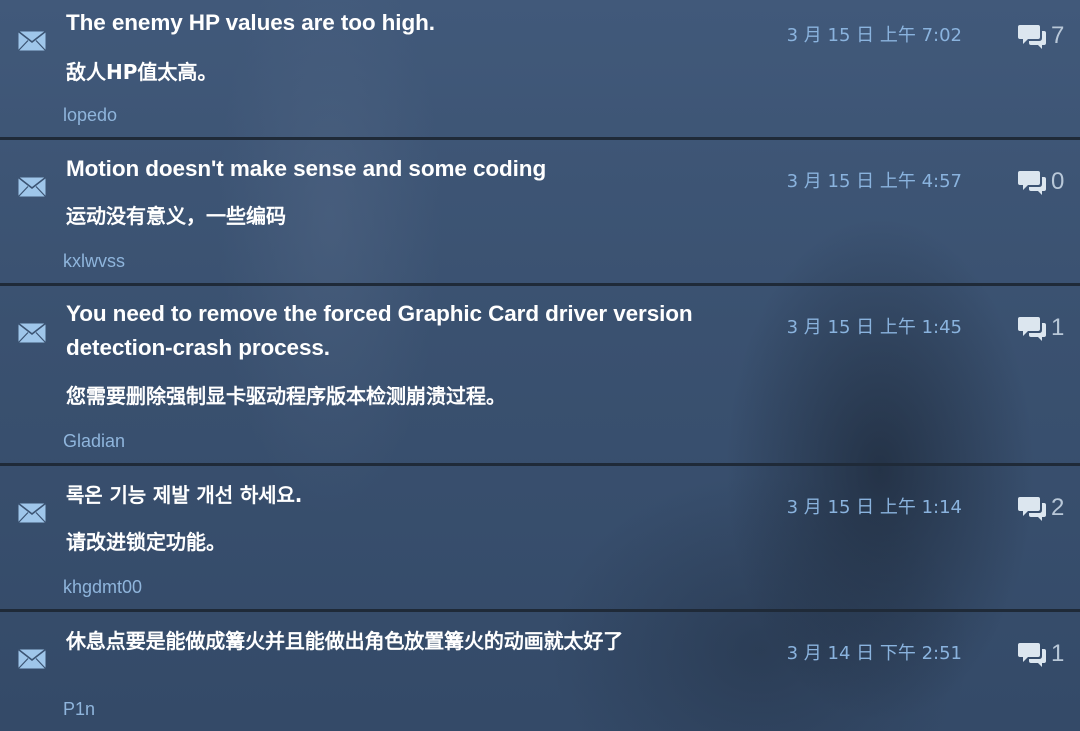 This screenshot has width=1080, height=731. Describe the element at coordinates (416, 641) in the screenshot. I see `thread-title: 休息点要是能做成篝火并且能做出角色放置篝火的动画就太好了` at that location.